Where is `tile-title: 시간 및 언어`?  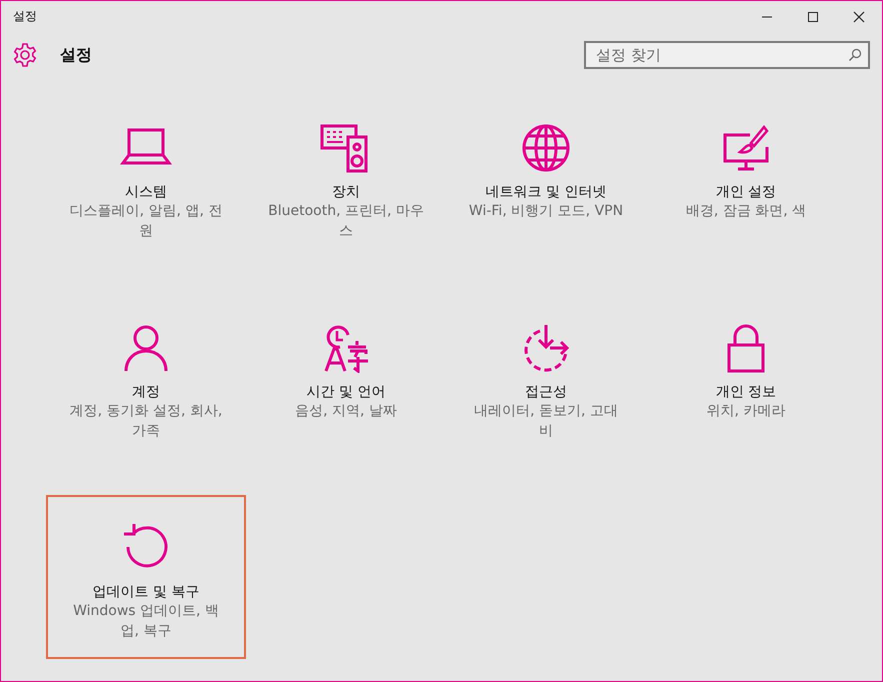 tile-title: 시간 및 언어 is located at coordinates (346, 392).